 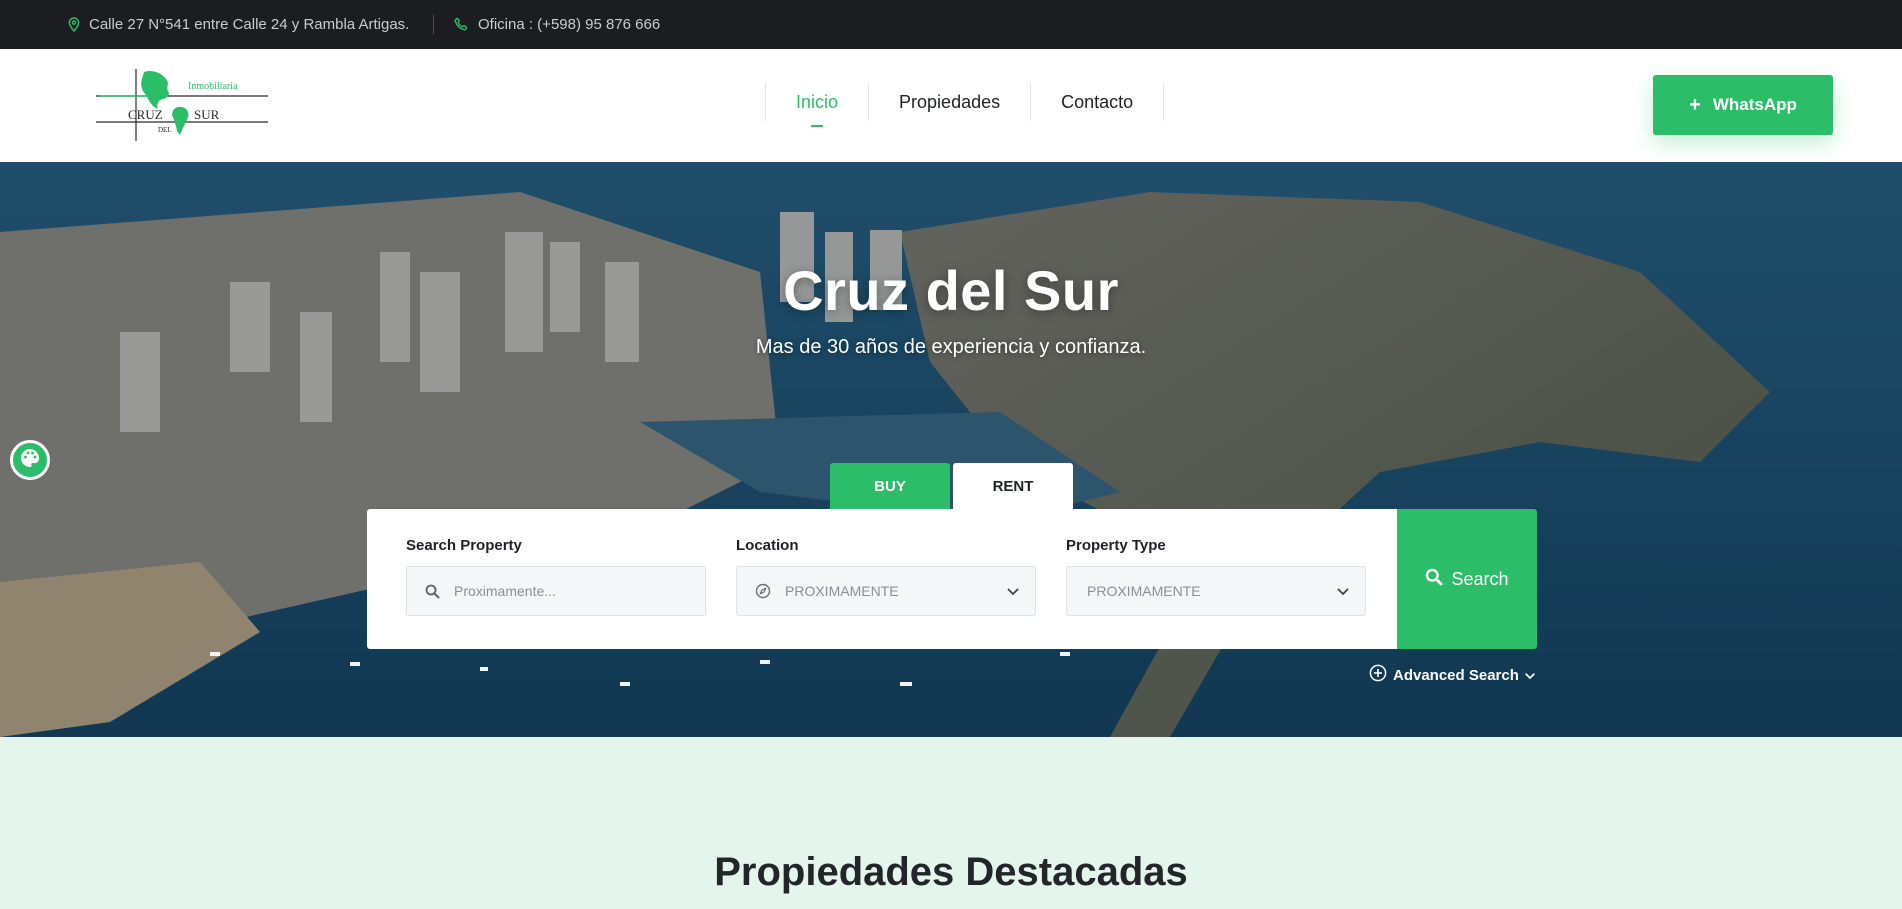 What do you see at coordinates (890, 486) in the screenshot?
I see `tab-buy: BUY` at bounding box center [890, 486].